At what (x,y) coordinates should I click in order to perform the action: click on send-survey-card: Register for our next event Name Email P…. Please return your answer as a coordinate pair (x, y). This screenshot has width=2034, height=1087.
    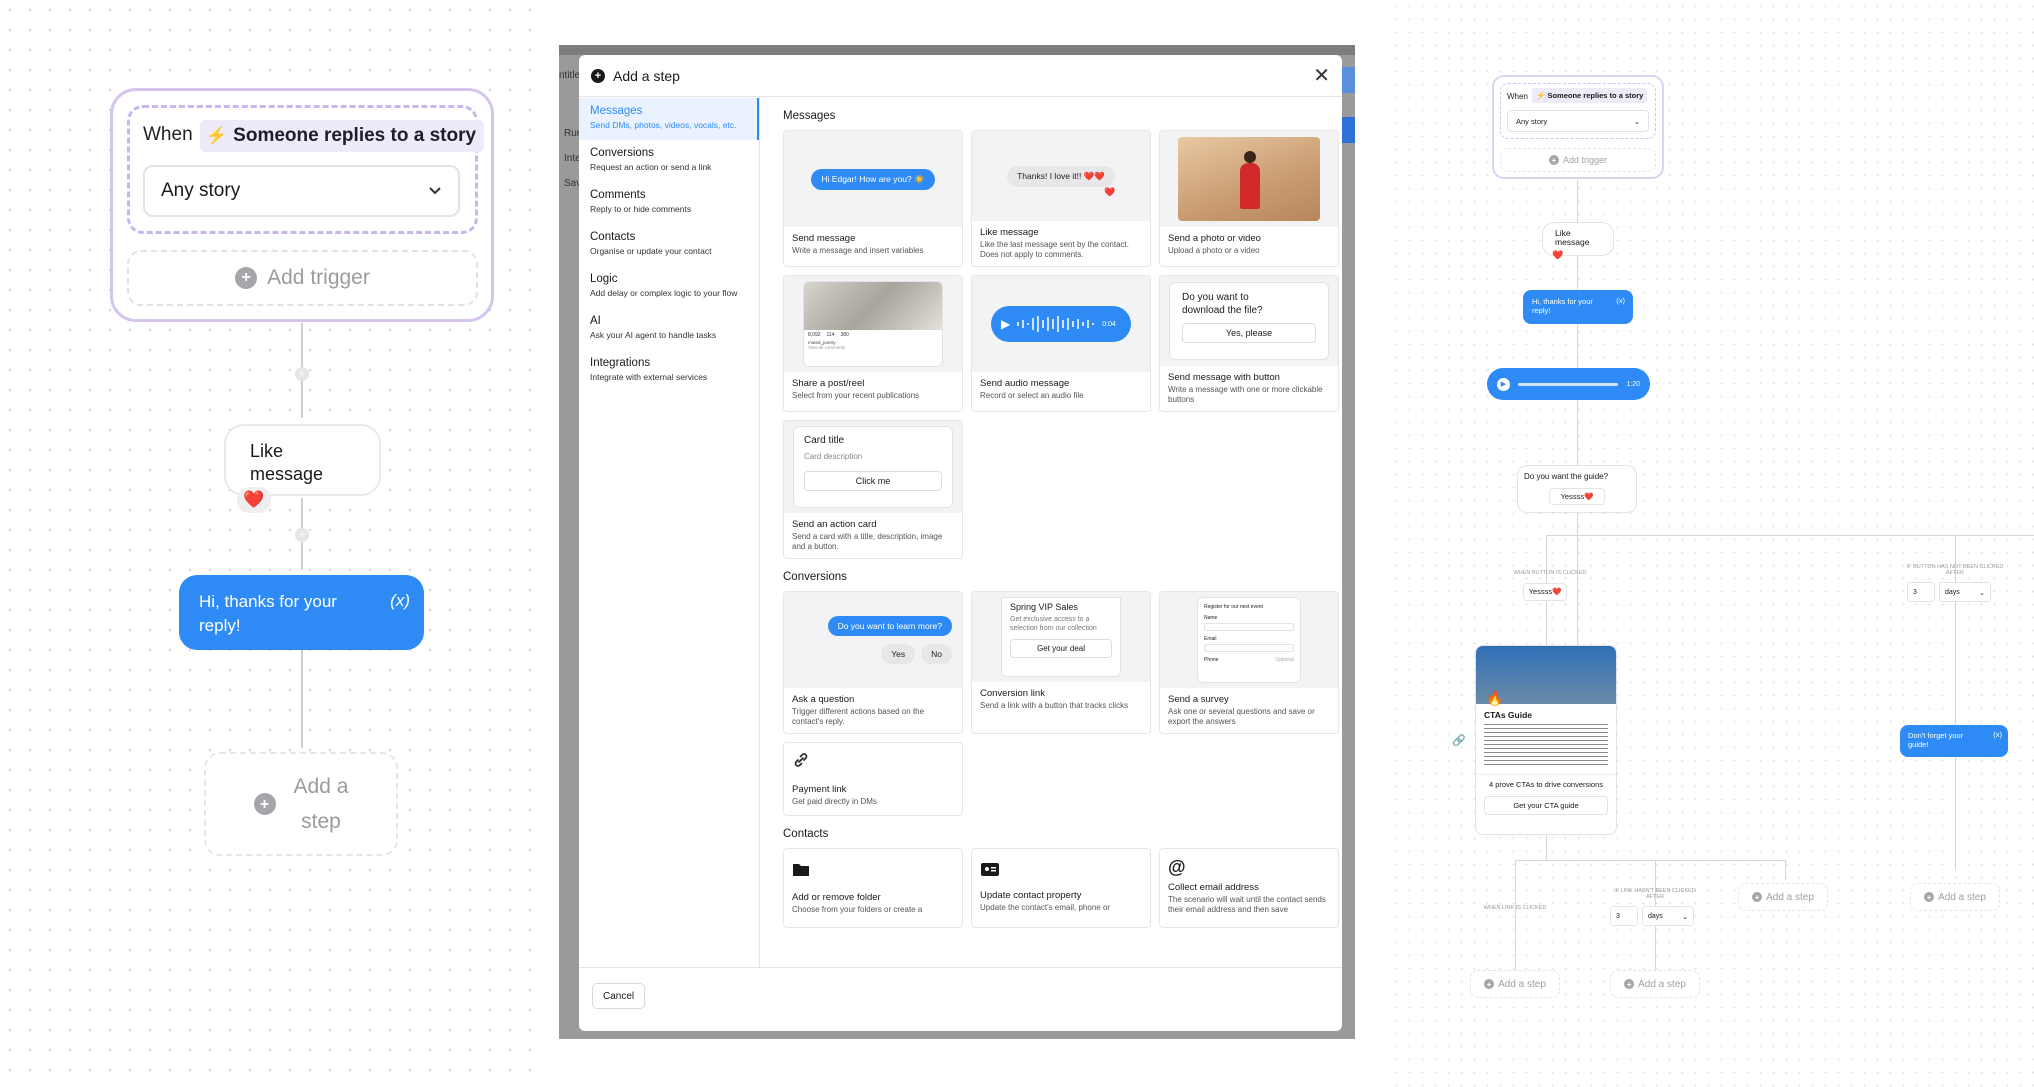
    Looking at the image, I should click on (1249, 662).